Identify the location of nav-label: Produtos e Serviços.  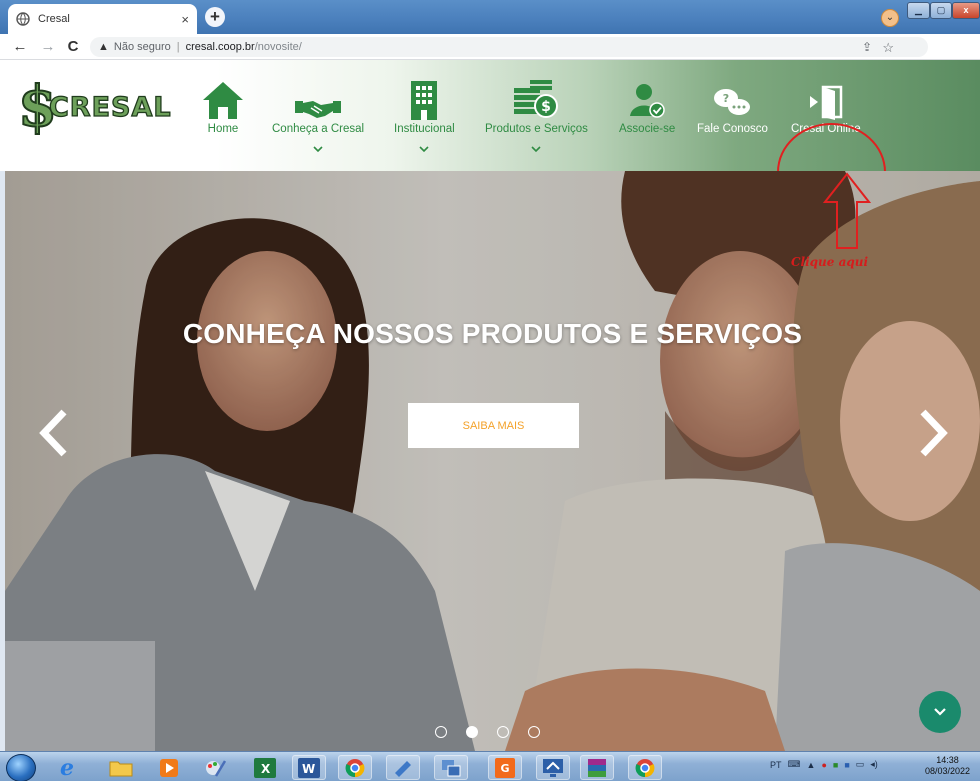
(536, 129).